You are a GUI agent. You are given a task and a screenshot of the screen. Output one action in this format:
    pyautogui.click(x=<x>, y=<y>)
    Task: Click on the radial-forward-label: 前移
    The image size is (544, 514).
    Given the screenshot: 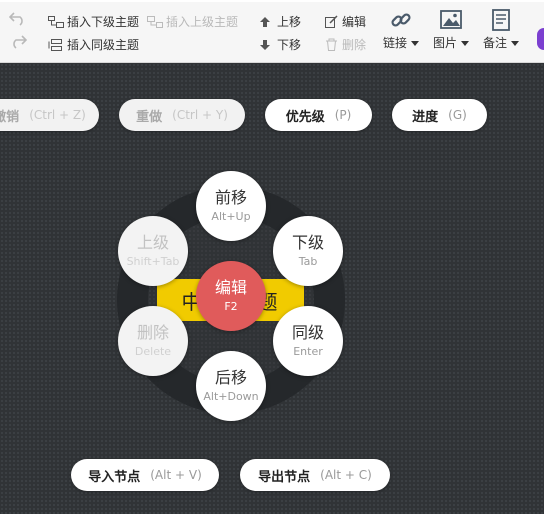 What is the action you would take?
    pyautogui.click(x=230, y=197)
    